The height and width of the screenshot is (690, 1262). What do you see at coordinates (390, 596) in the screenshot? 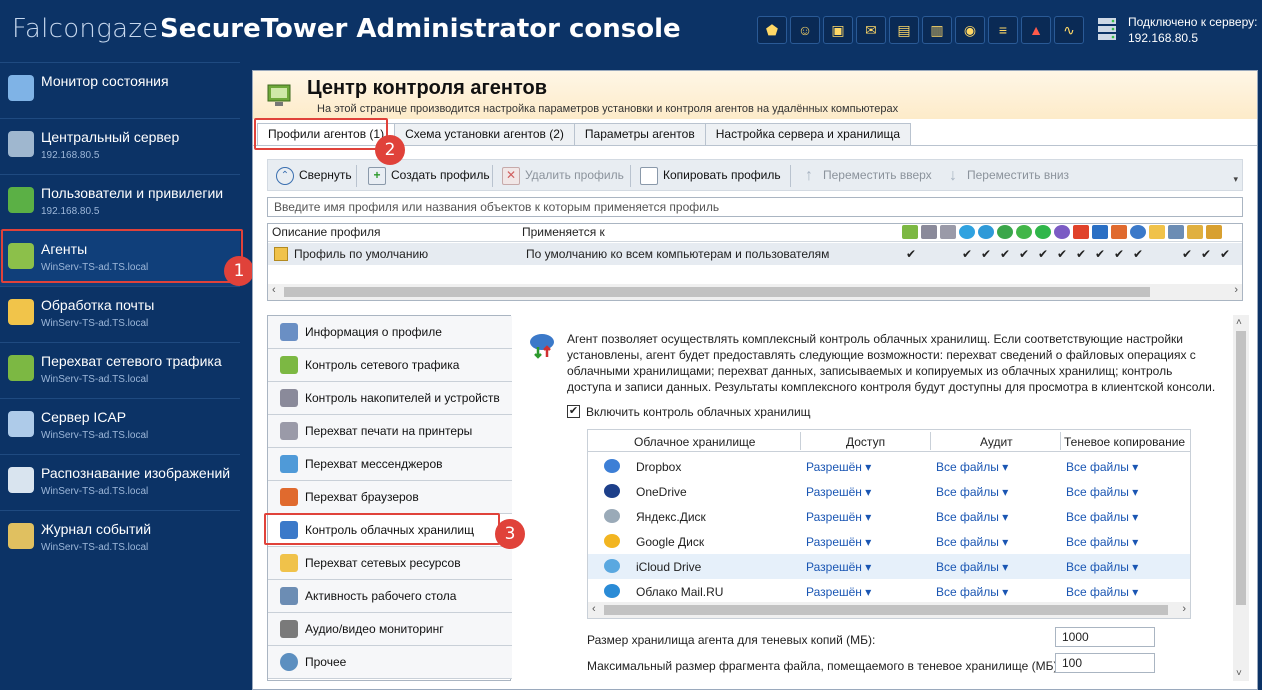
I see `module-desktop-activity: Активность рабочего стола` at bounding box center [390, 596].